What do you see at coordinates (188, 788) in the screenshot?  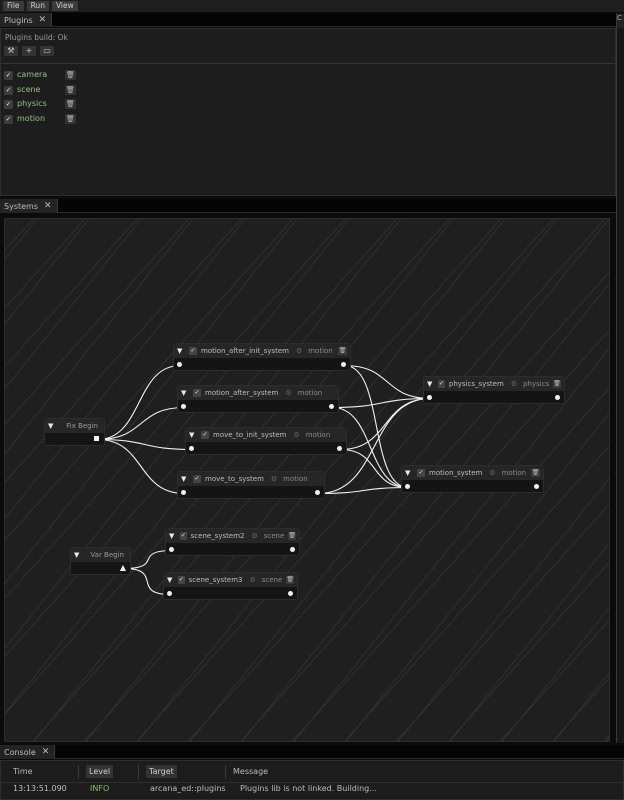 I see `log-target: arcana_ed::plugins` at bounding box center [188, 788].